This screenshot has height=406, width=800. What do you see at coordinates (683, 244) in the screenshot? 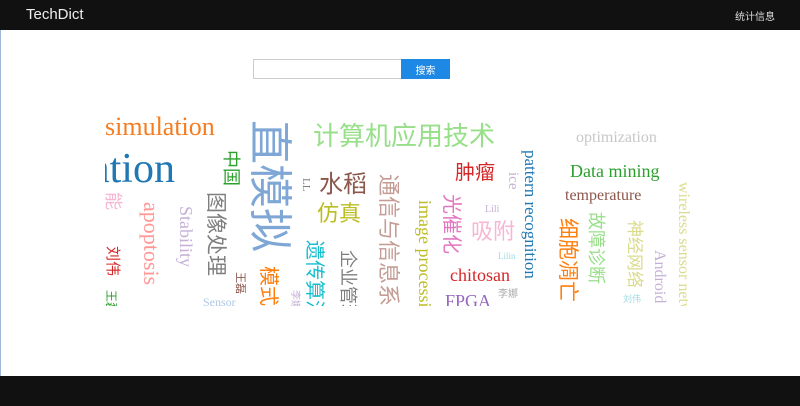
I see `word-cloud-term: wireless sensor networks` at bounding box center [683, 244].